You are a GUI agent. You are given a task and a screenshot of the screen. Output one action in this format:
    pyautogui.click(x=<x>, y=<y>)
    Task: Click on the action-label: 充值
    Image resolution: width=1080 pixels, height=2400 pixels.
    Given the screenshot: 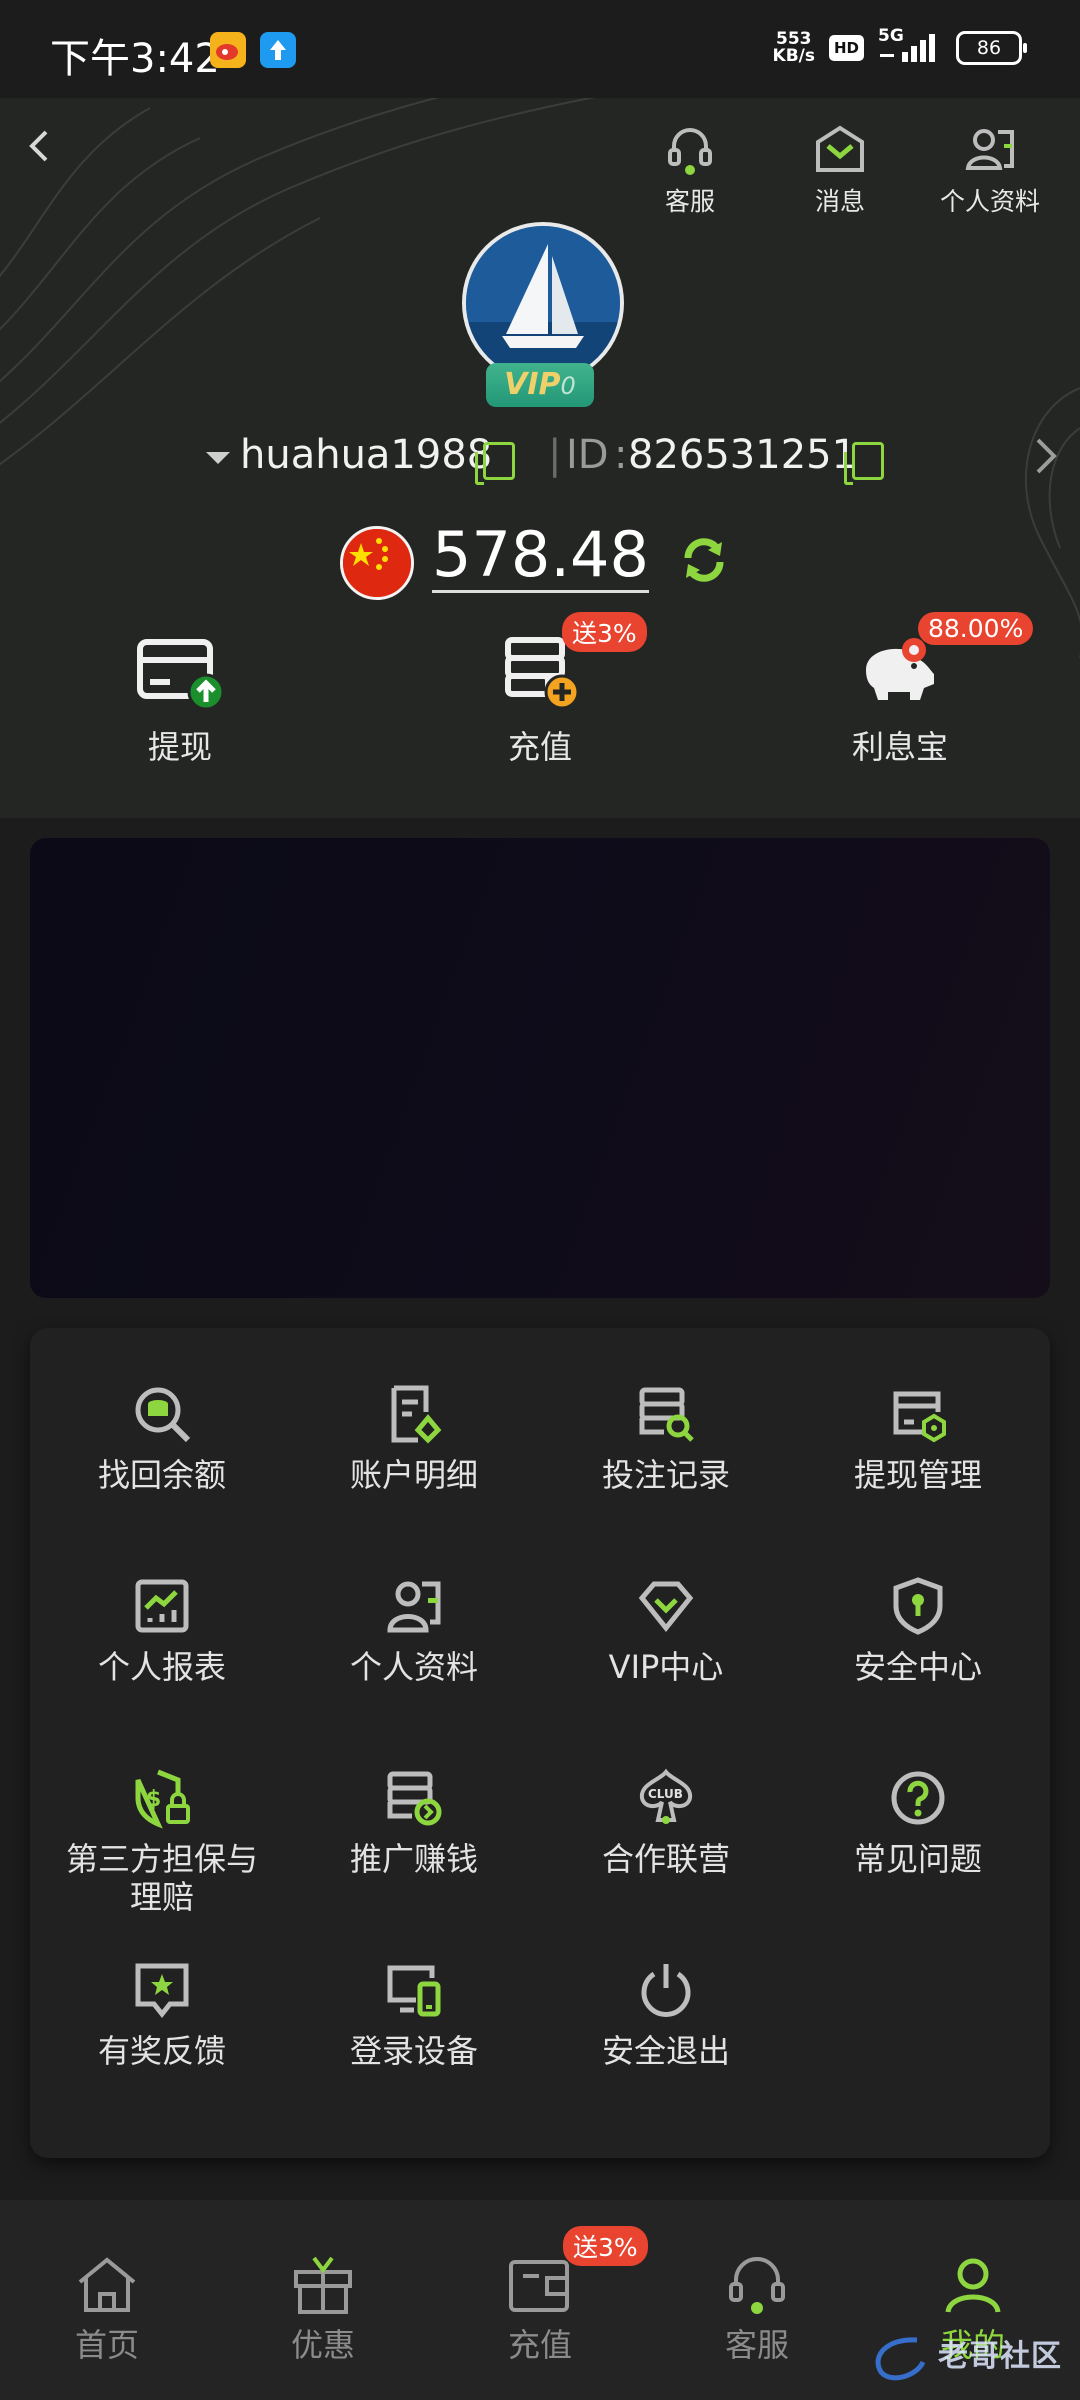 What is the action you would take?
    pyautogui.click(x=539, y=747)
    